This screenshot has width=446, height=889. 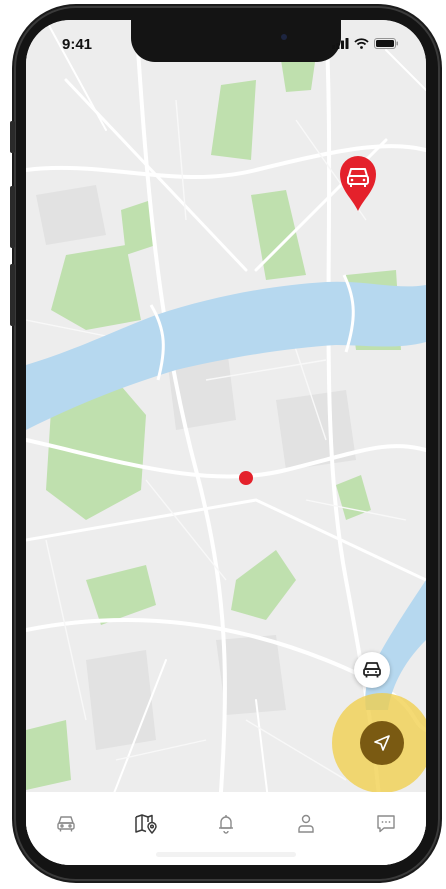 I want to click on navigation-arrow-icon, so click(x=382, y=743).